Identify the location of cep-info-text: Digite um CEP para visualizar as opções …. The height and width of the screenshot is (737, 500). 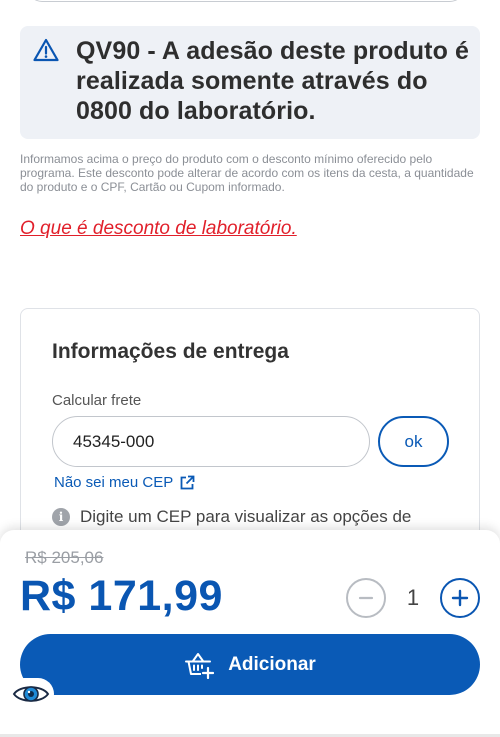
(246, 516).